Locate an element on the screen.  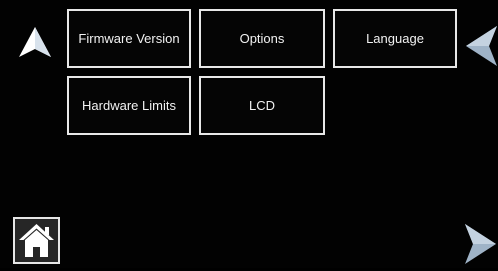
options-button: Options is located at coordinates (262, 38).